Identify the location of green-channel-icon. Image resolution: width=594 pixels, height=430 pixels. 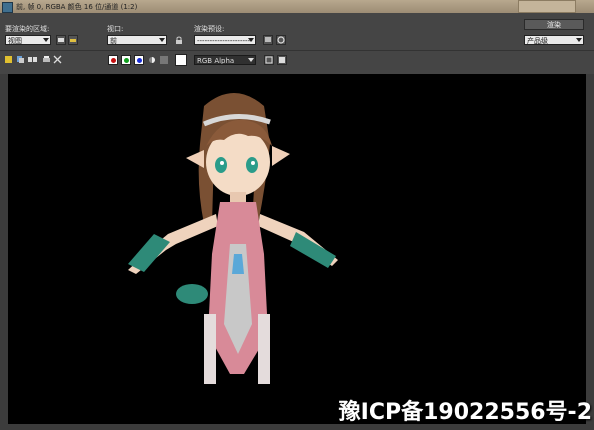
(126, 60).